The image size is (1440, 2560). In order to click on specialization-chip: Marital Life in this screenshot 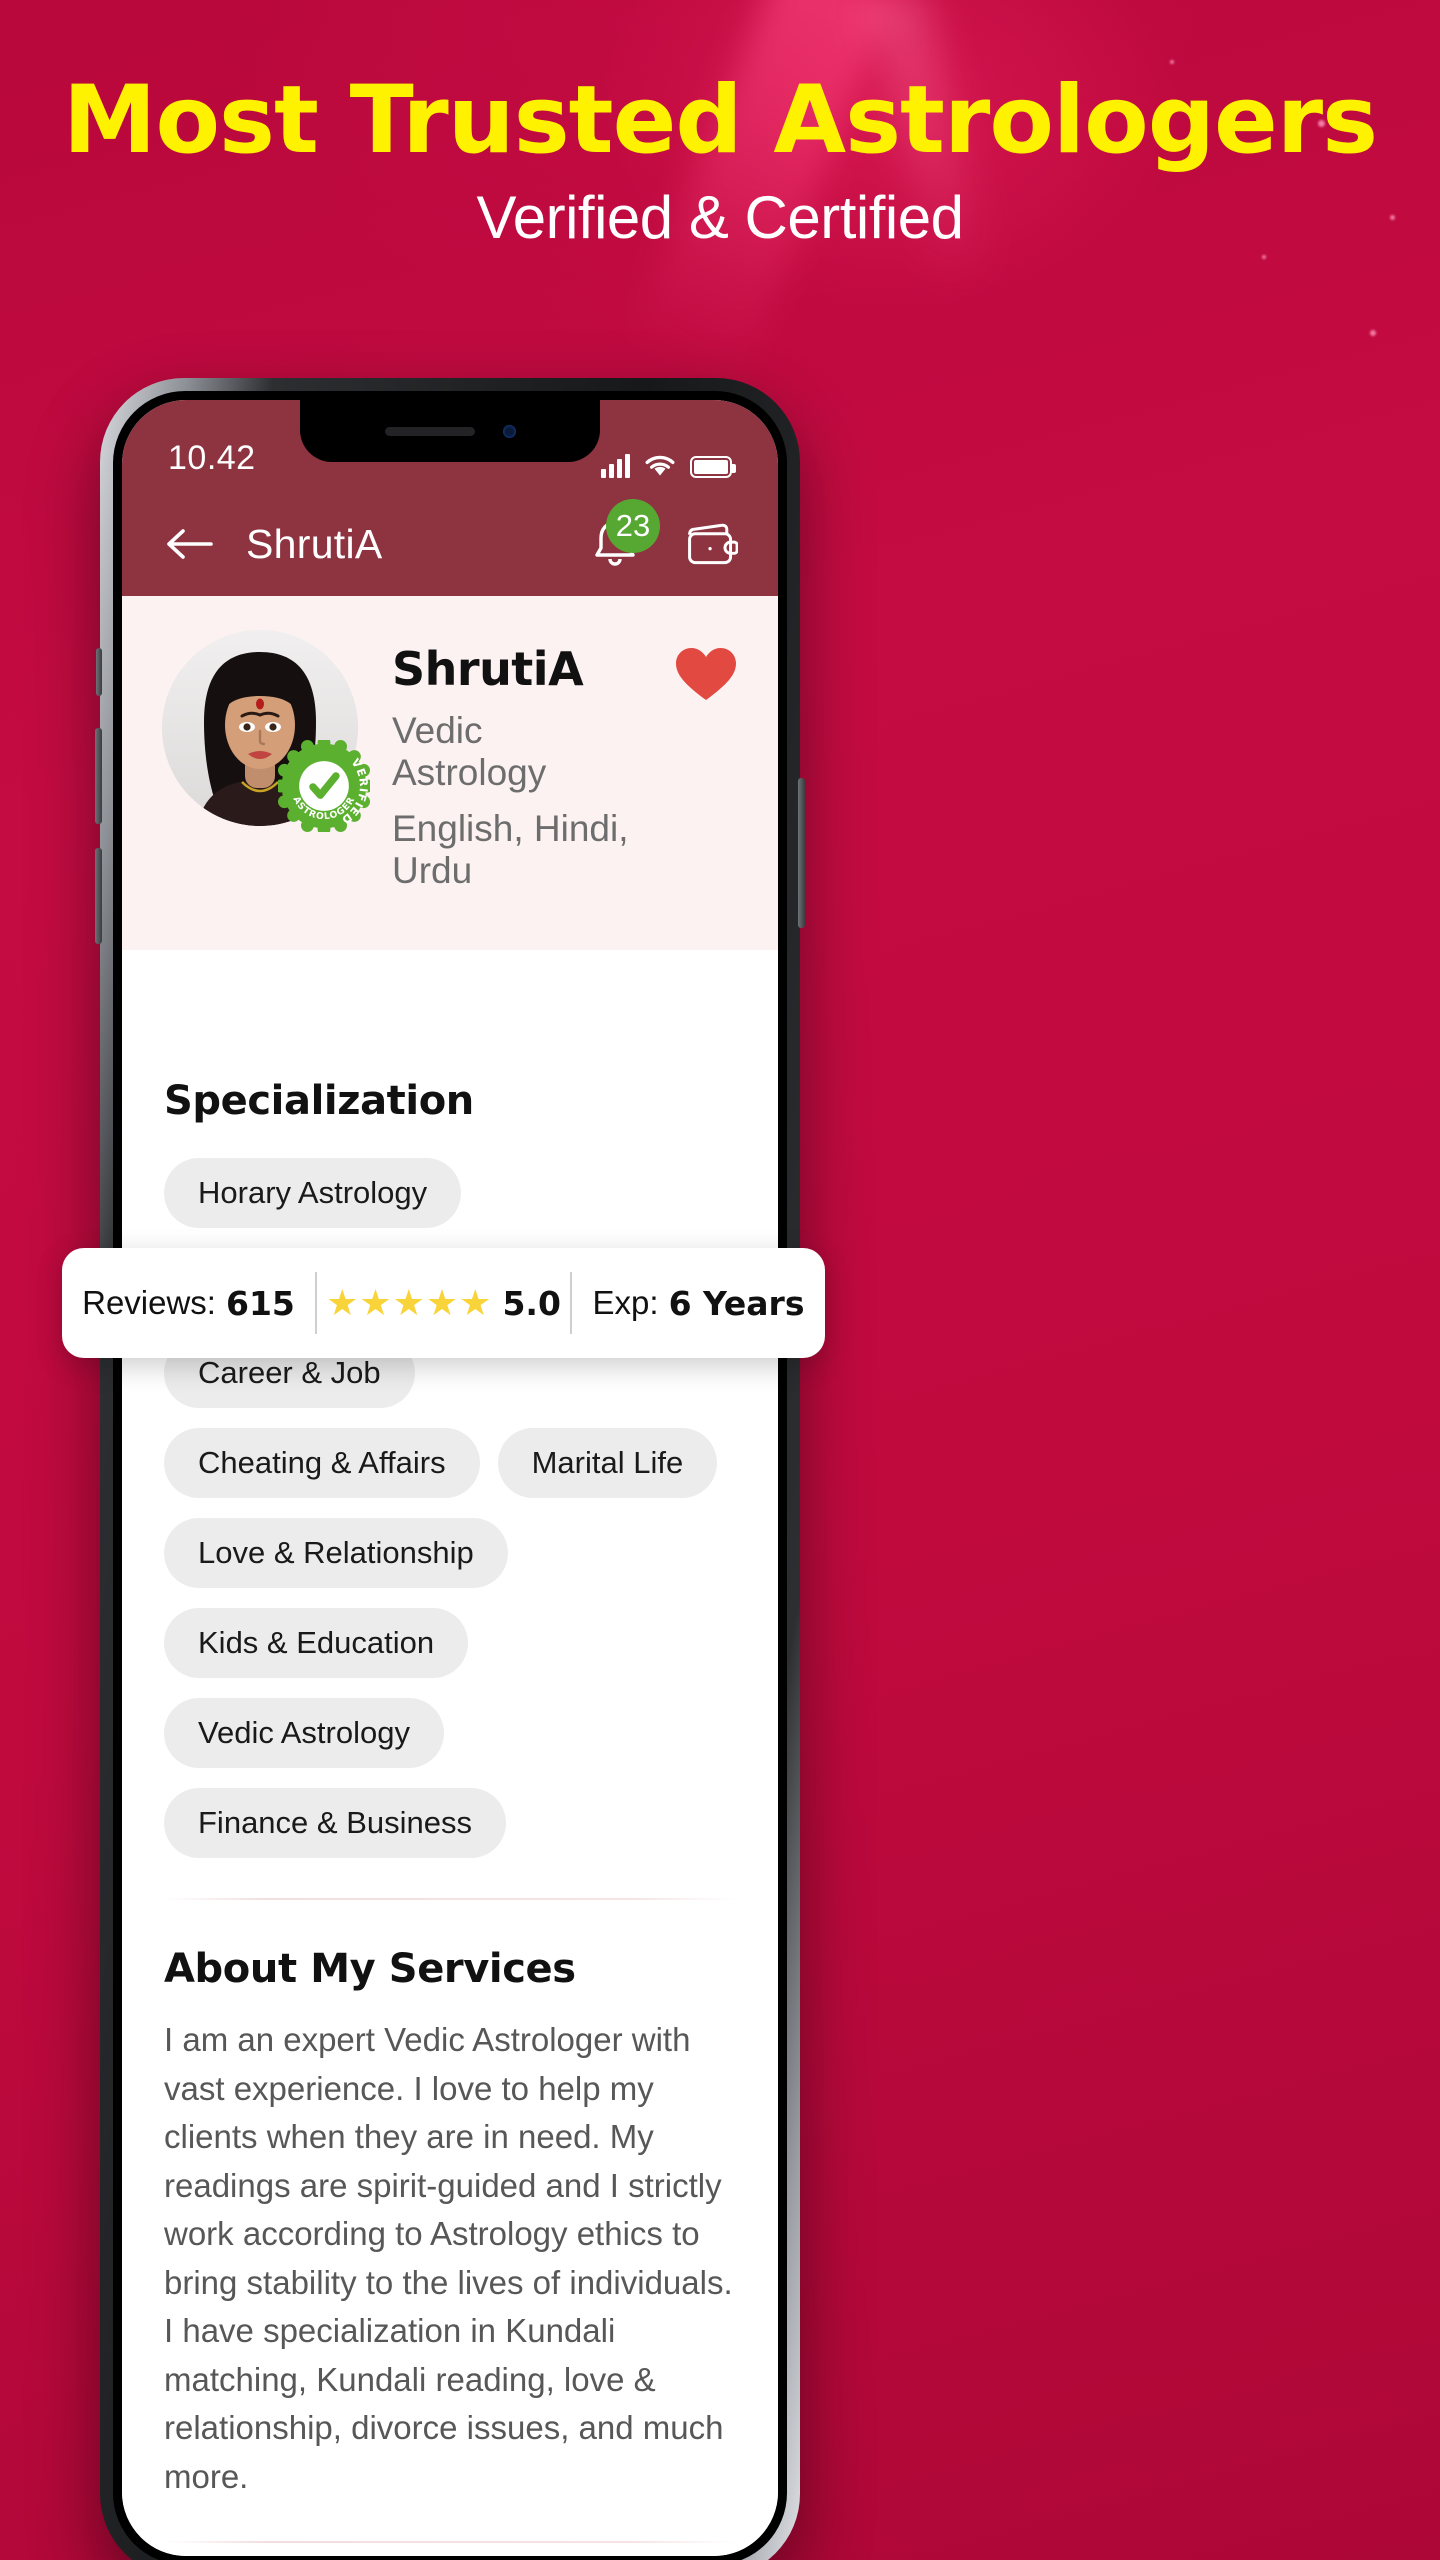, I will do `click(607, 1463)`.